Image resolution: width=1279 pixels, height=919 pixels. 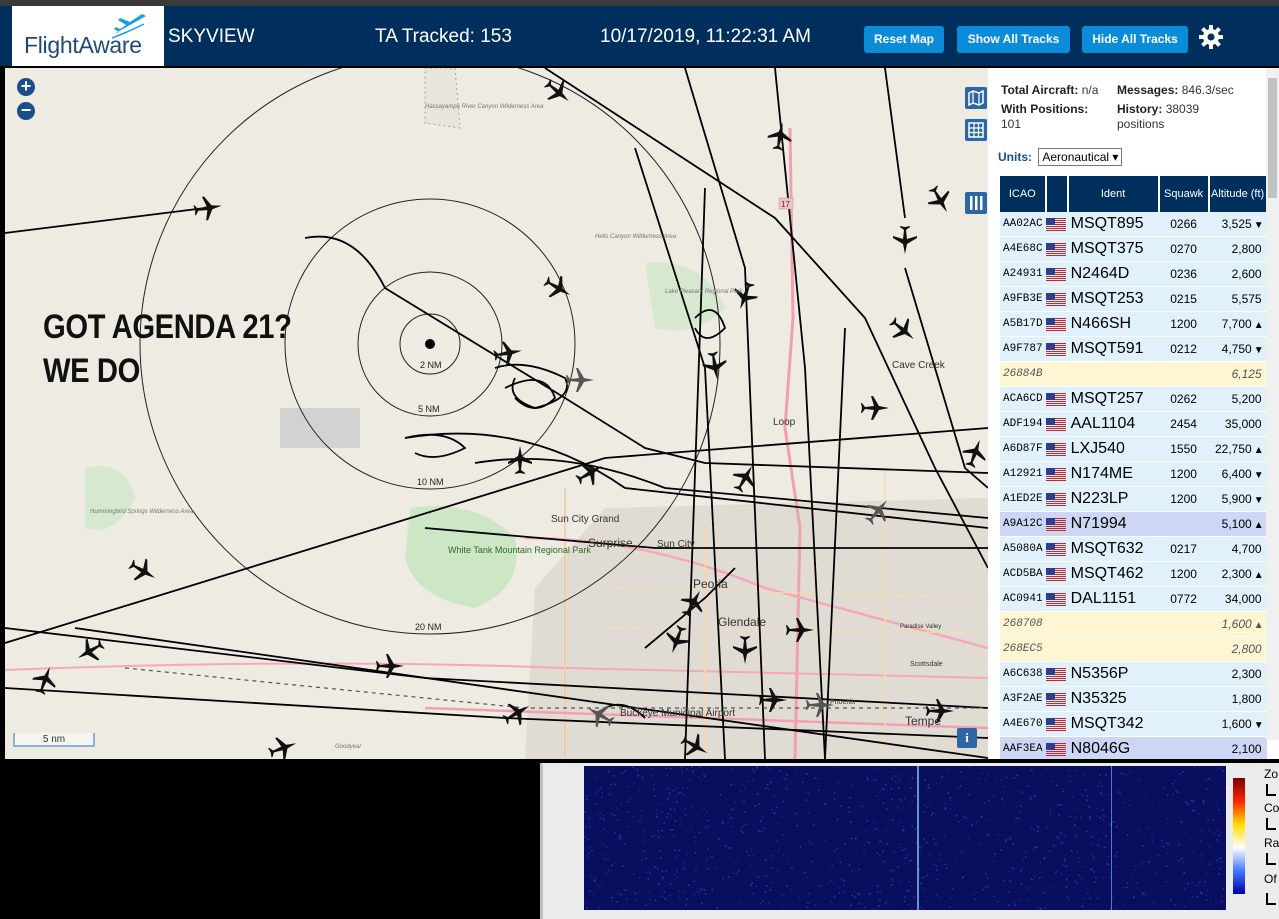 I want to click on toggle-sidebar-button, so click(x=976, y=203).